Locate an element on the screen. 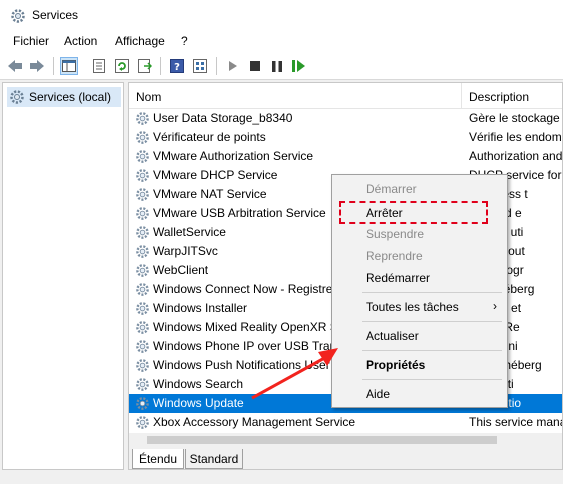 This screenshot has width=563, height=484. back-arrow-icon is located at coordinates (15, 66).